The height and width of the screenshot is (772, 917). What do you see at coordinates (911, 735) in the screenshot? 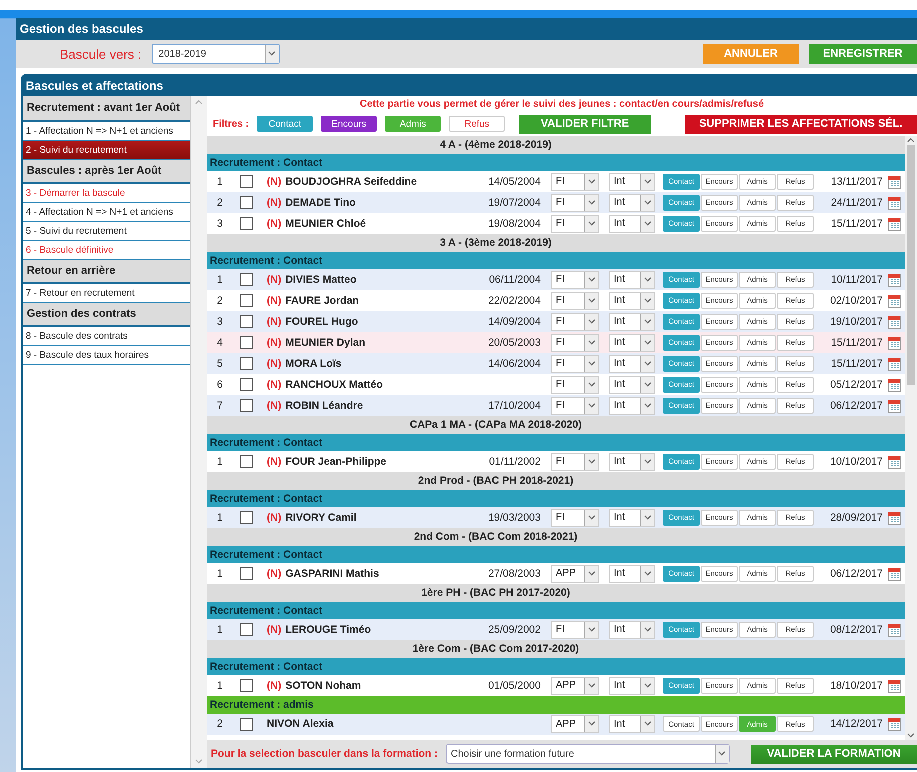
I see `scroll-down-icon` at bounding box center [911, 735].